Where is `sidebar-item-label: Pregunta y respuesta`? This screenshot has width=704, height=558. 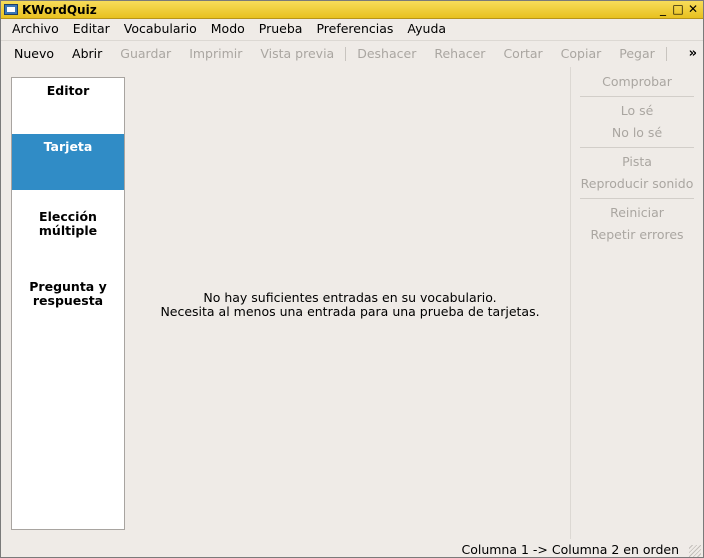 sidebar-item-label: Pregunta y respuesta is located at coordinates (68, 293).